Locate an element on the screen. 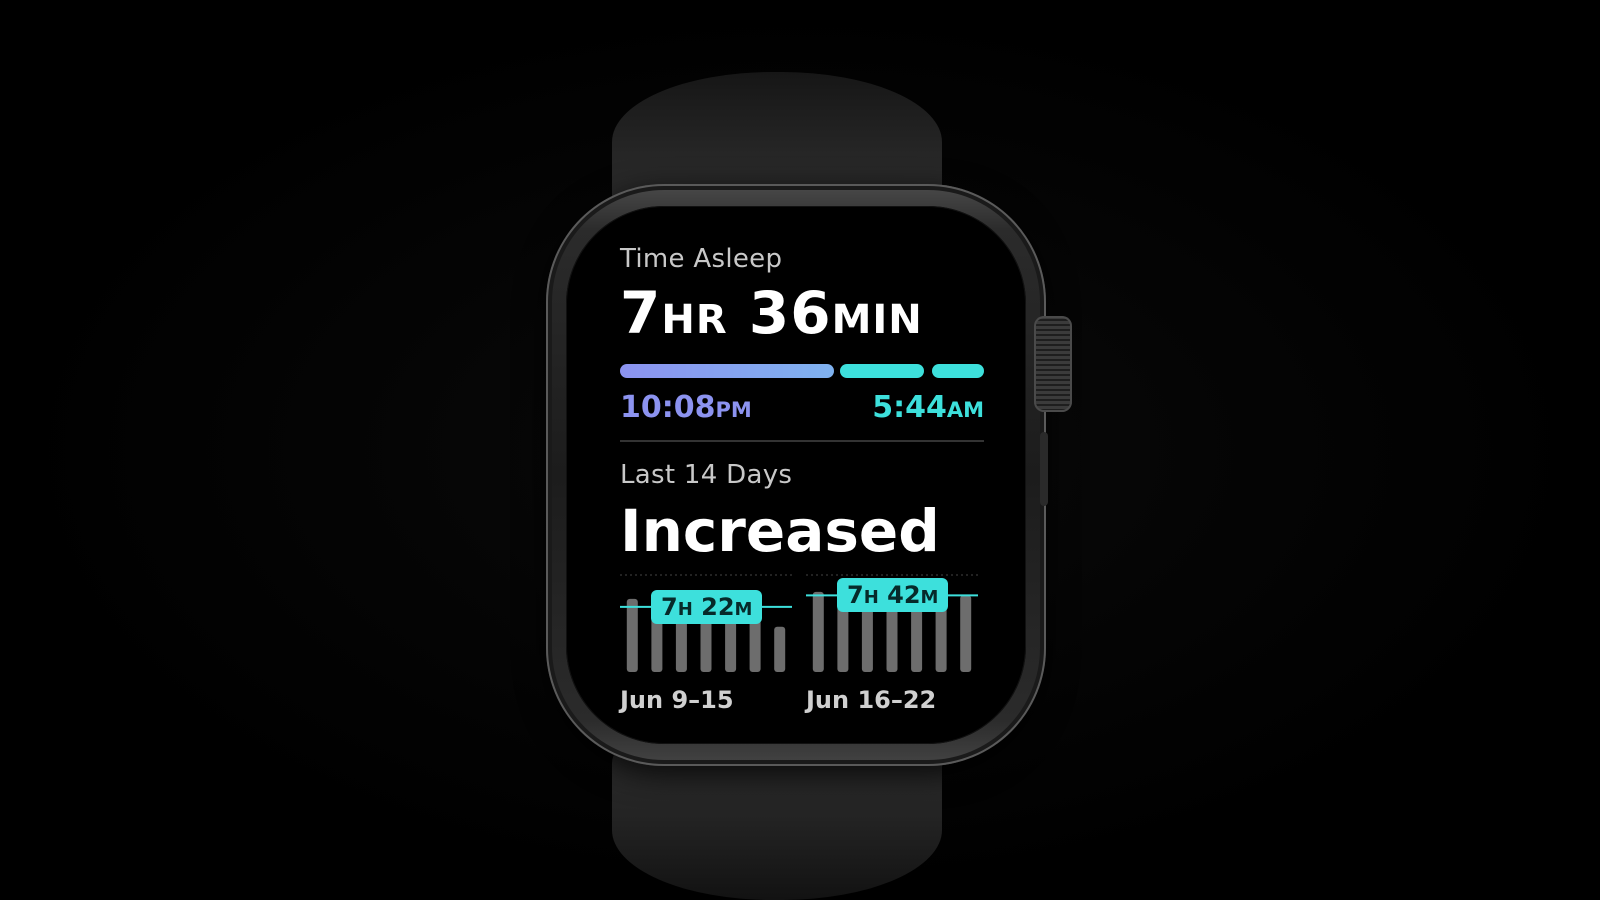  wake-time: 5:44AM is located at coordinates (928, 407).